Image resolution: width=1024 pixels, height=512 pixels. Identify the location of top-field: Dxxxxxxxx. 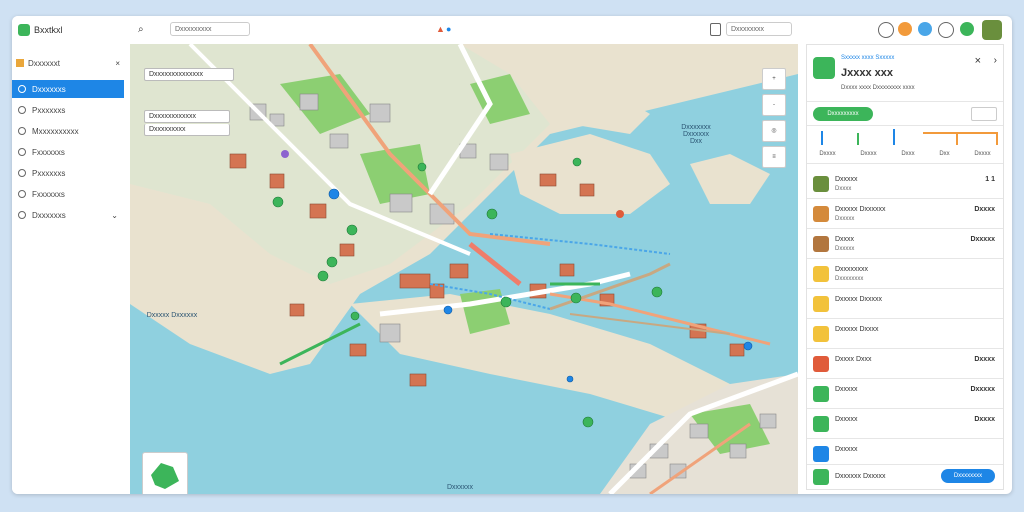
(759, 29).